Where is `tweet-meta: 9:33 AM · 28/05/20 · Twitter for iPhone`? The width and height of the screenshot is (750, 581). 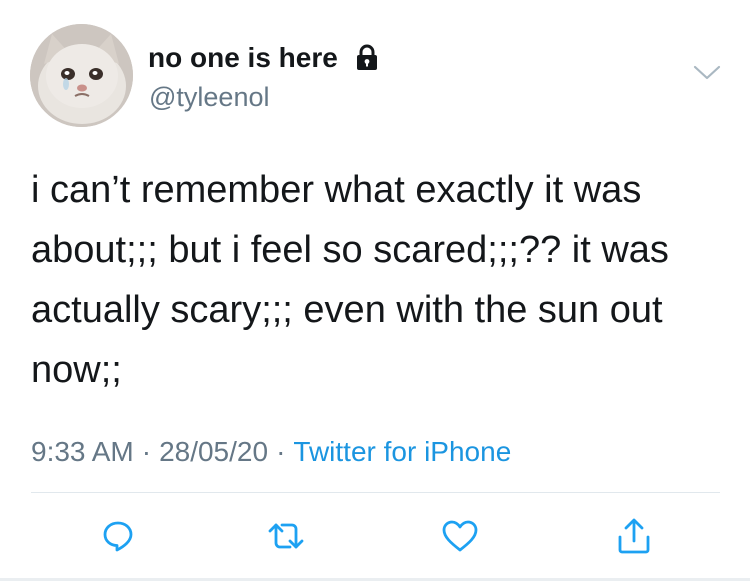 tweet-meta: 9:33 AM · 28/05/20 · Twitter for iPhone is located at coordinates (271, 452).